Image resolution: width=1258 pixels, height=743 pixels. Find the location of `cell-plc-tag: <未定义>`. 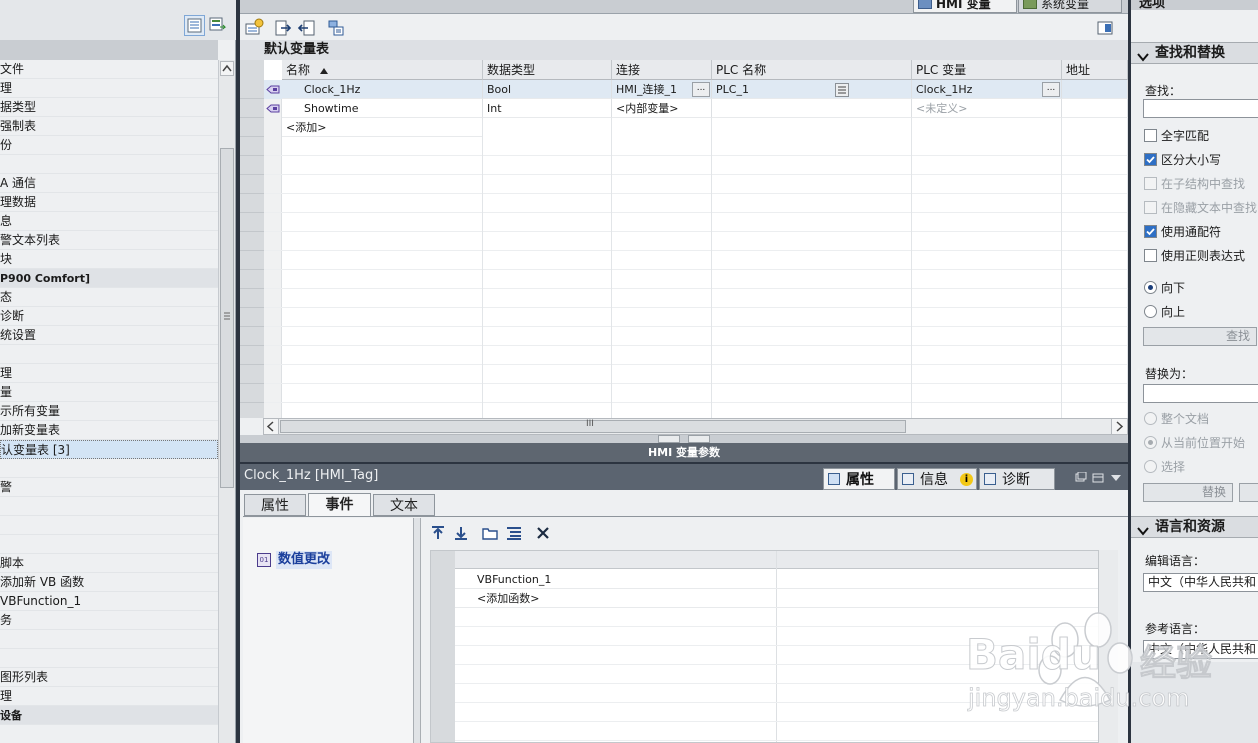

cell-plc-tag: <未定义> is located at coordinates (987, 108).